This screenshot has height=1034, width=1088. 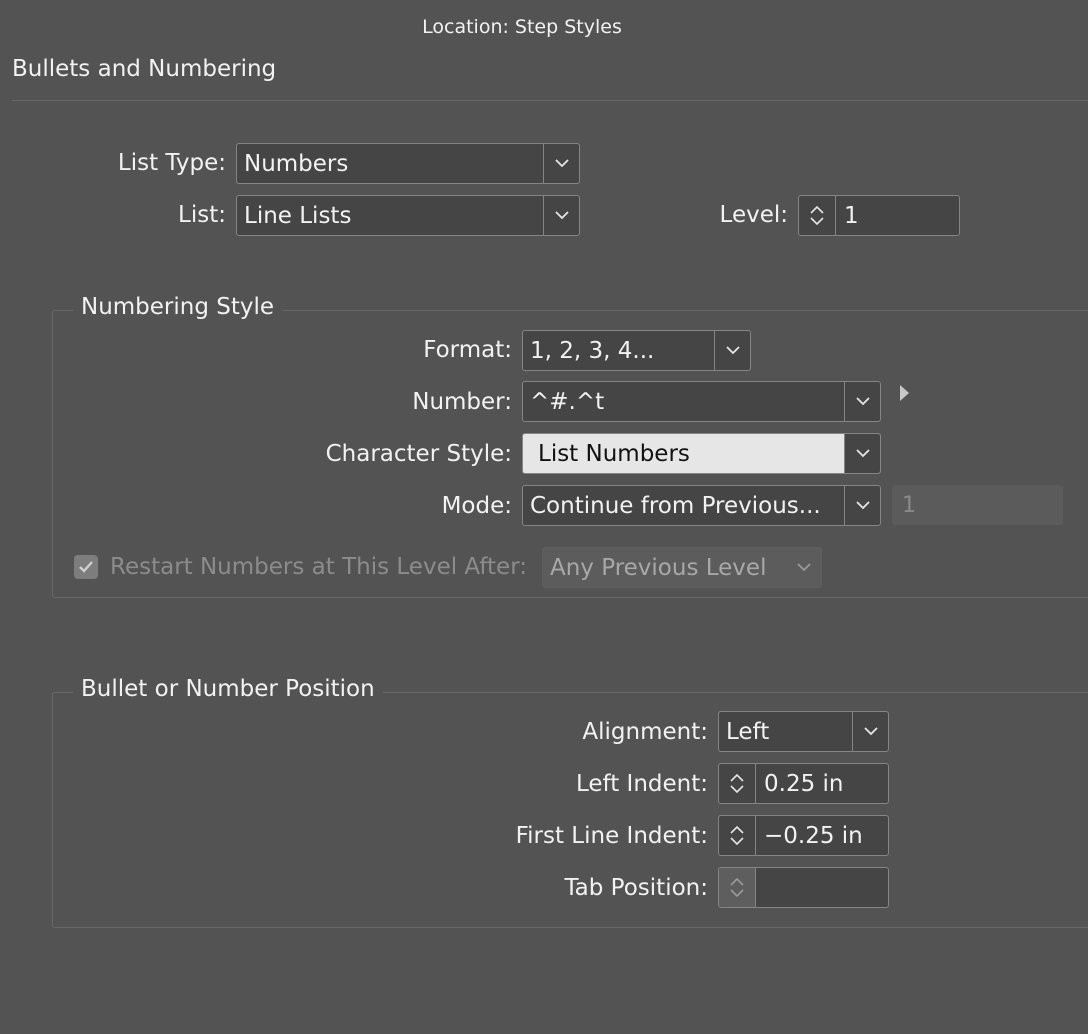 What do you see at coordinates (753, 215) in the screenshot?
I see `level-label: Level:` at bounding box center [753, 215].